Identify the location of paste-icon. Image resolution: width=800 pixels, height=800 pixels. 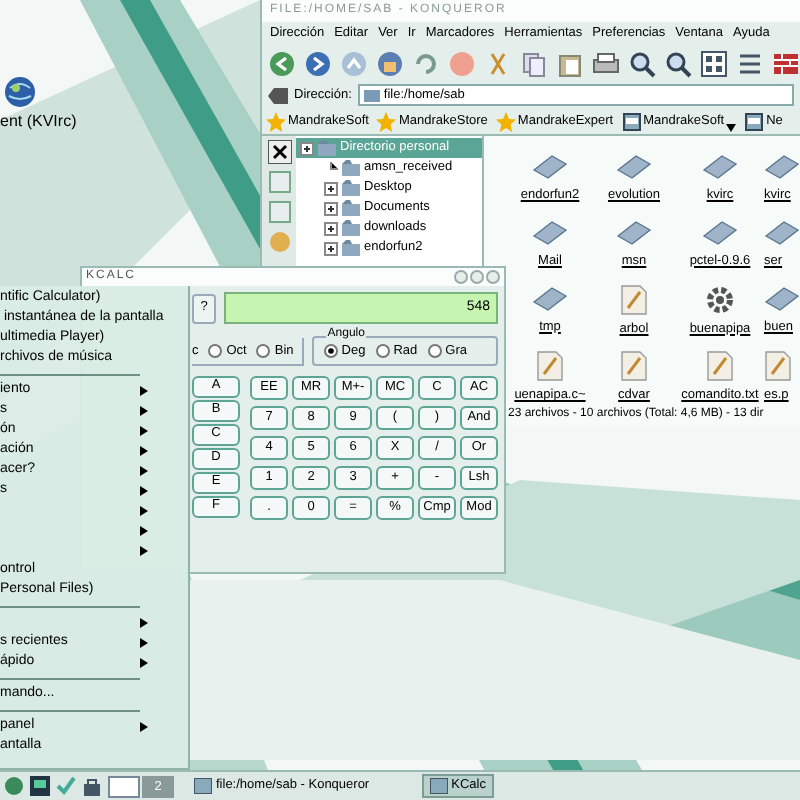
(570, 64).